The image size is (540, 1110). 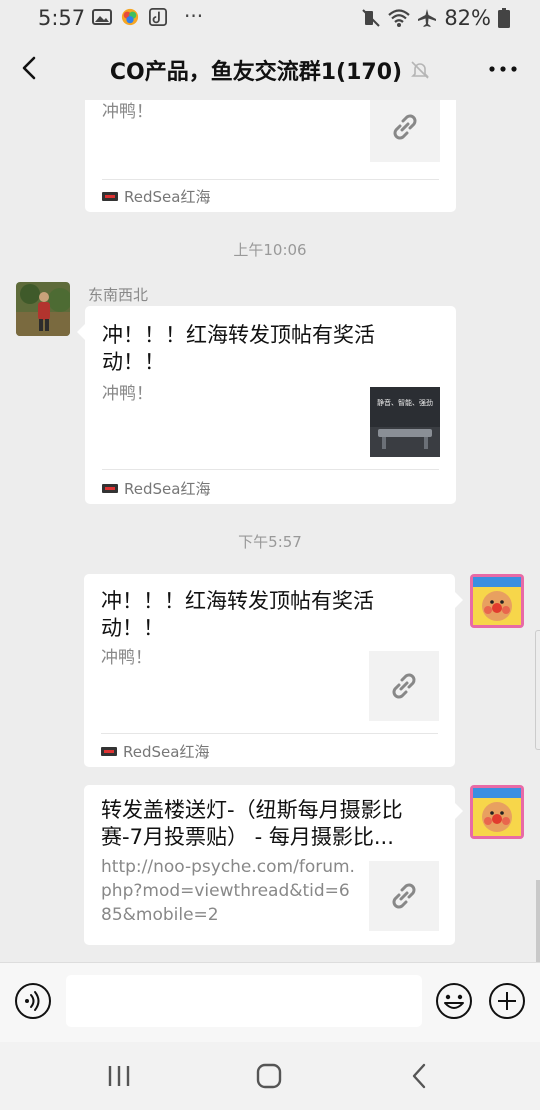 I want to click on system-nav-bar, so click(x=270, y=1076).